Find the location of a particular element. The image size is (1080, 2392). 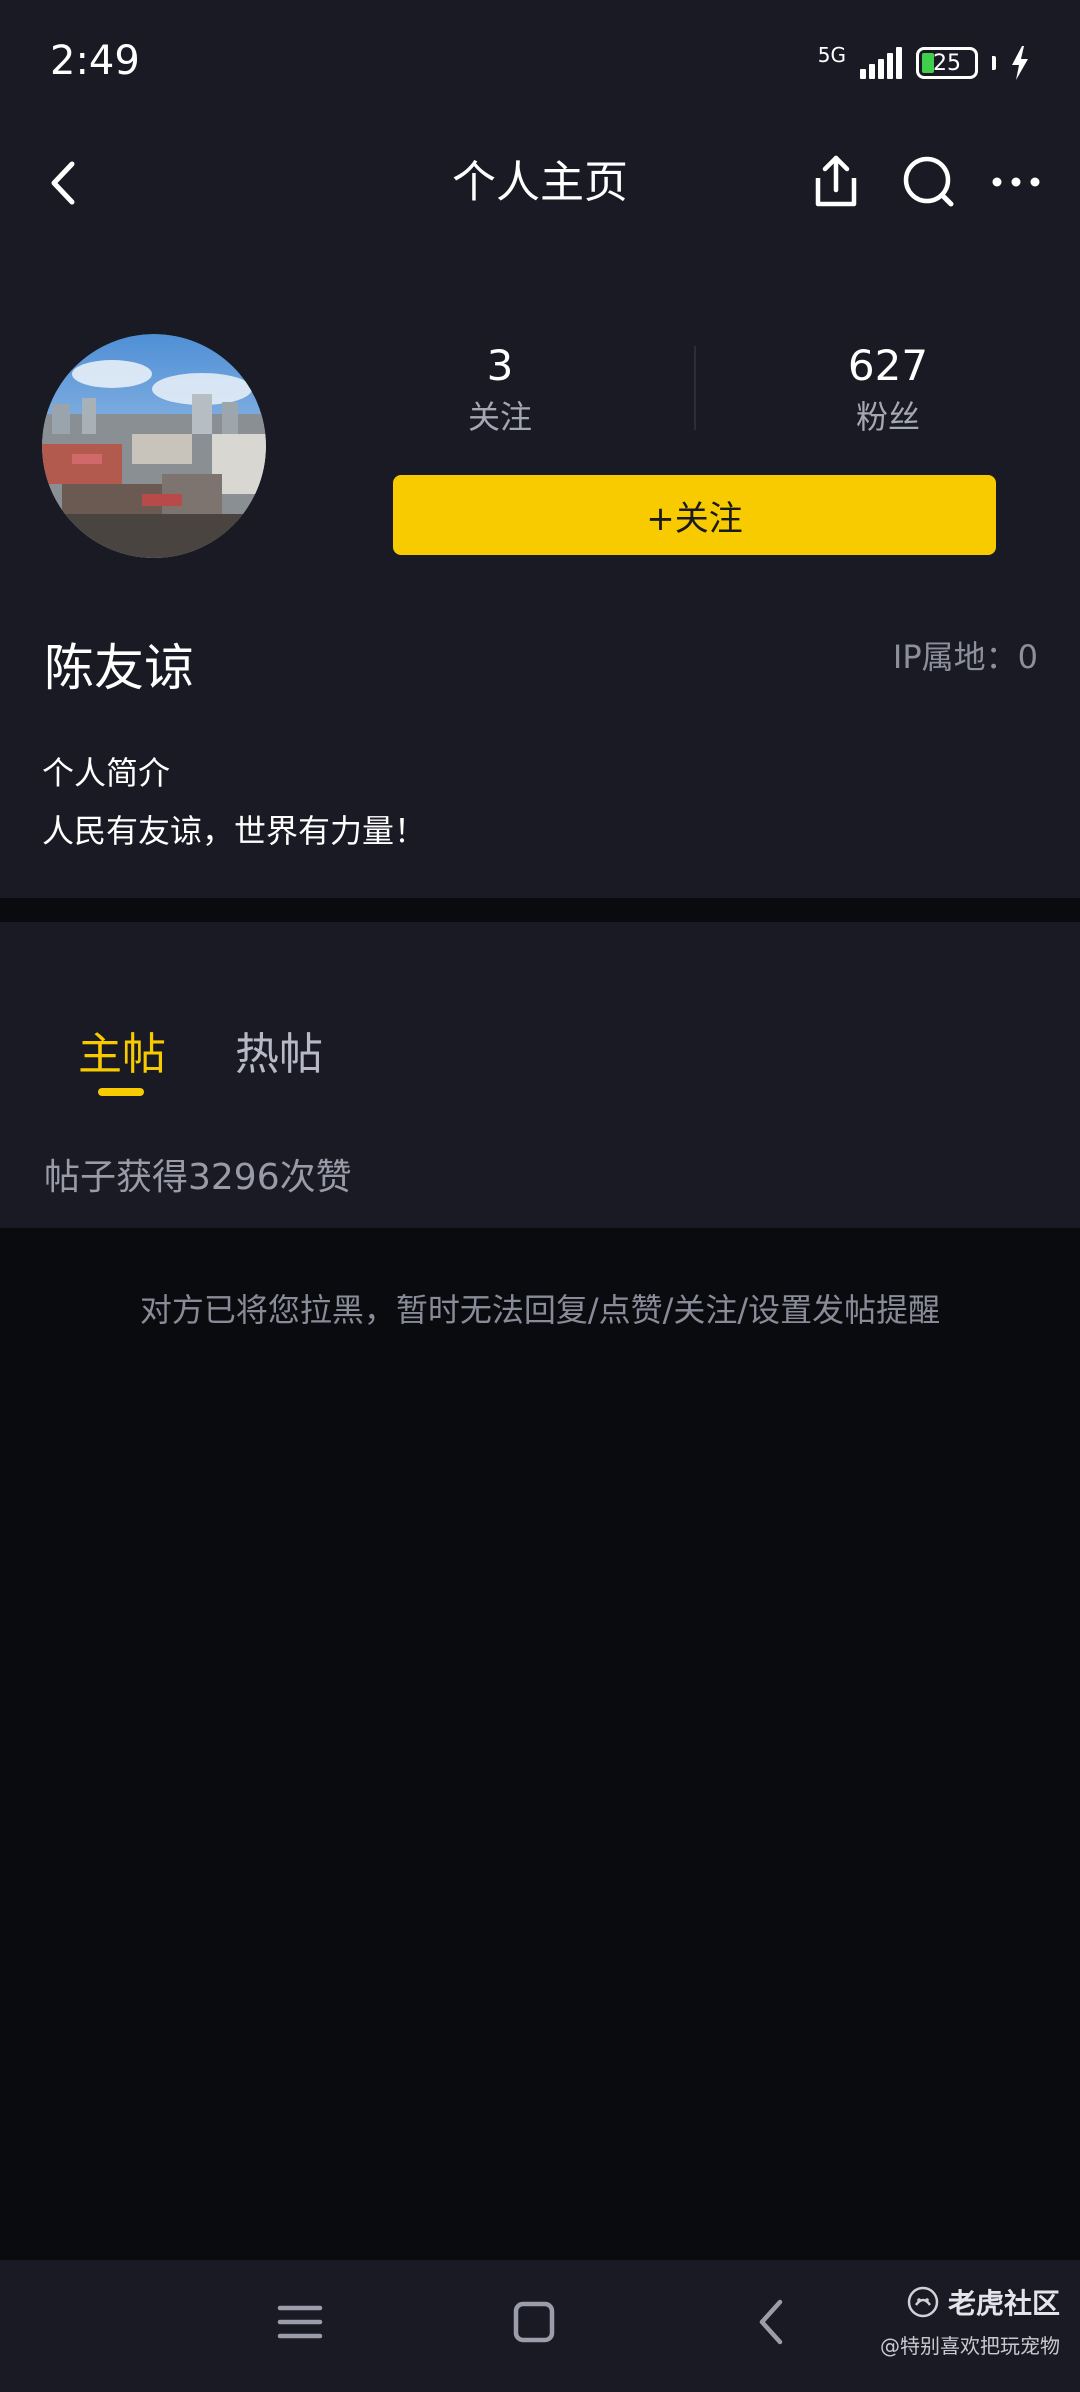

tab-main-posts: 主帖 is located at coordinates (122, 1050).